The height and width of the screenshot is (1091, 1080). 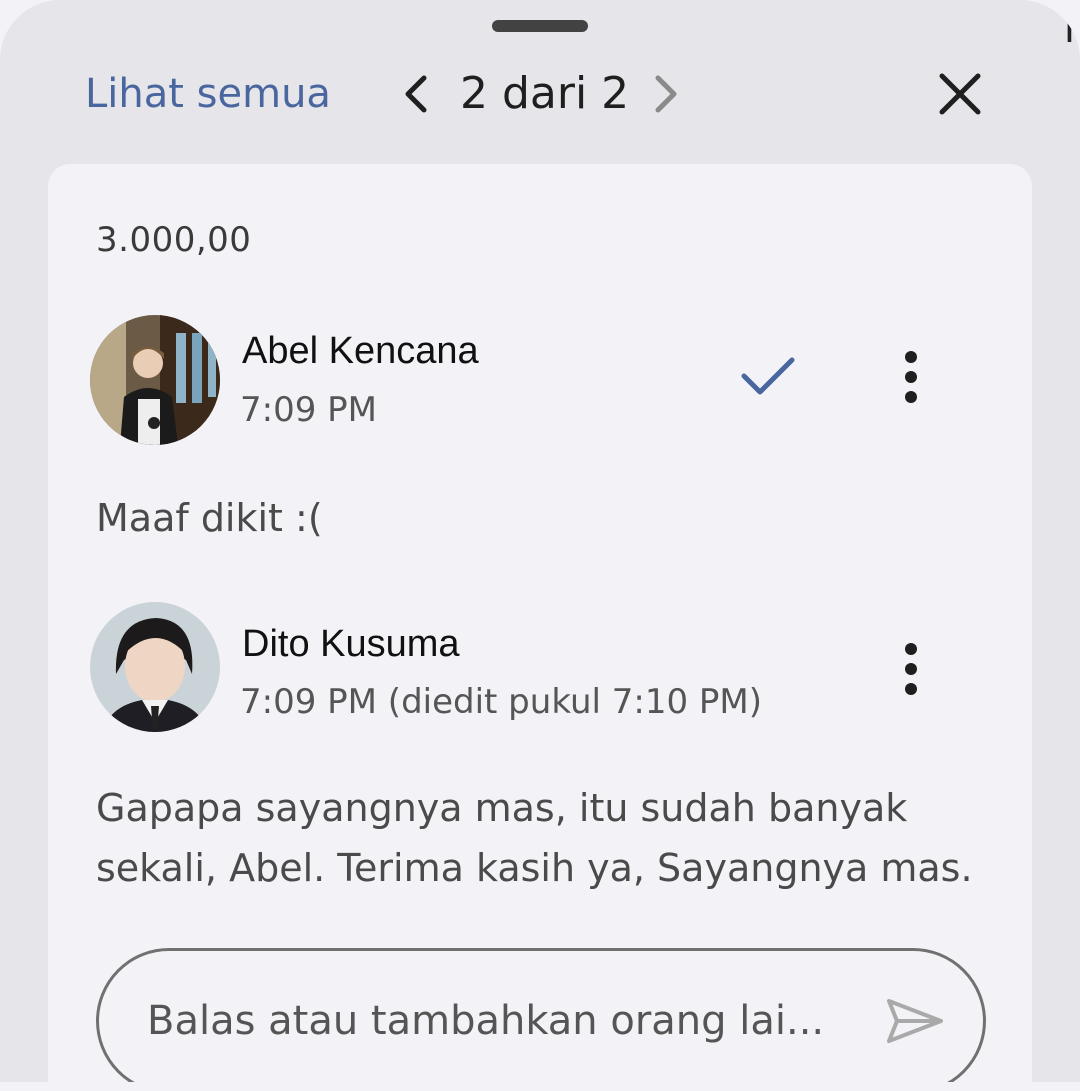 I want to click on send-icon, so click(x=915, y=1021).